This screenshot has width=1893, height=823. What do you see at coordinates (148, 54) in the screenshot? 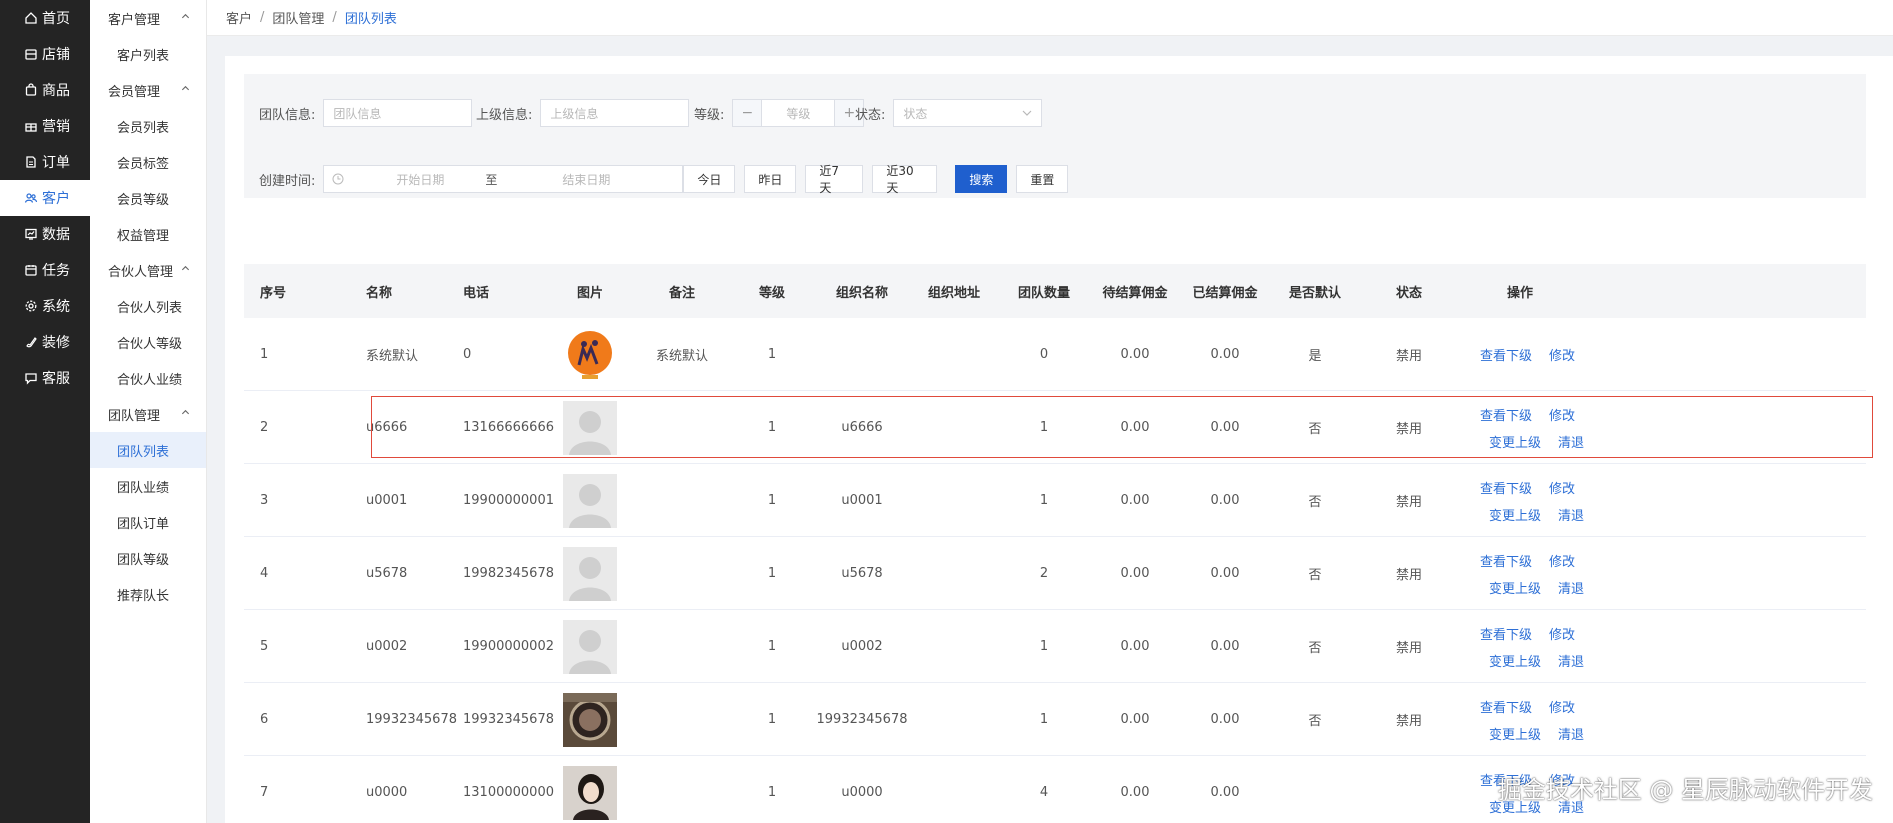
I see `nav-subitem: 客户列表` at bounding box center [148, 54].